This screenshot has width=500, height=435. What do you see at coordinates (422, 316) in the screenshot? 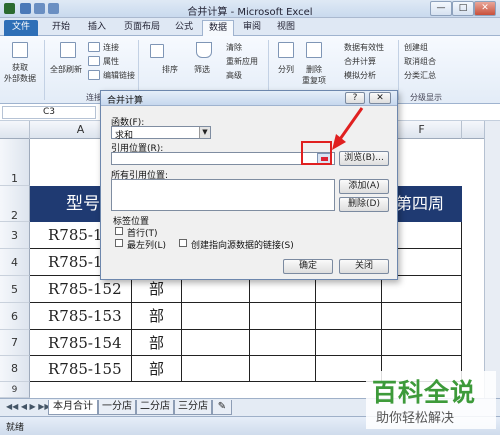
I see `cell-f6` at bounding box center [422, 316].